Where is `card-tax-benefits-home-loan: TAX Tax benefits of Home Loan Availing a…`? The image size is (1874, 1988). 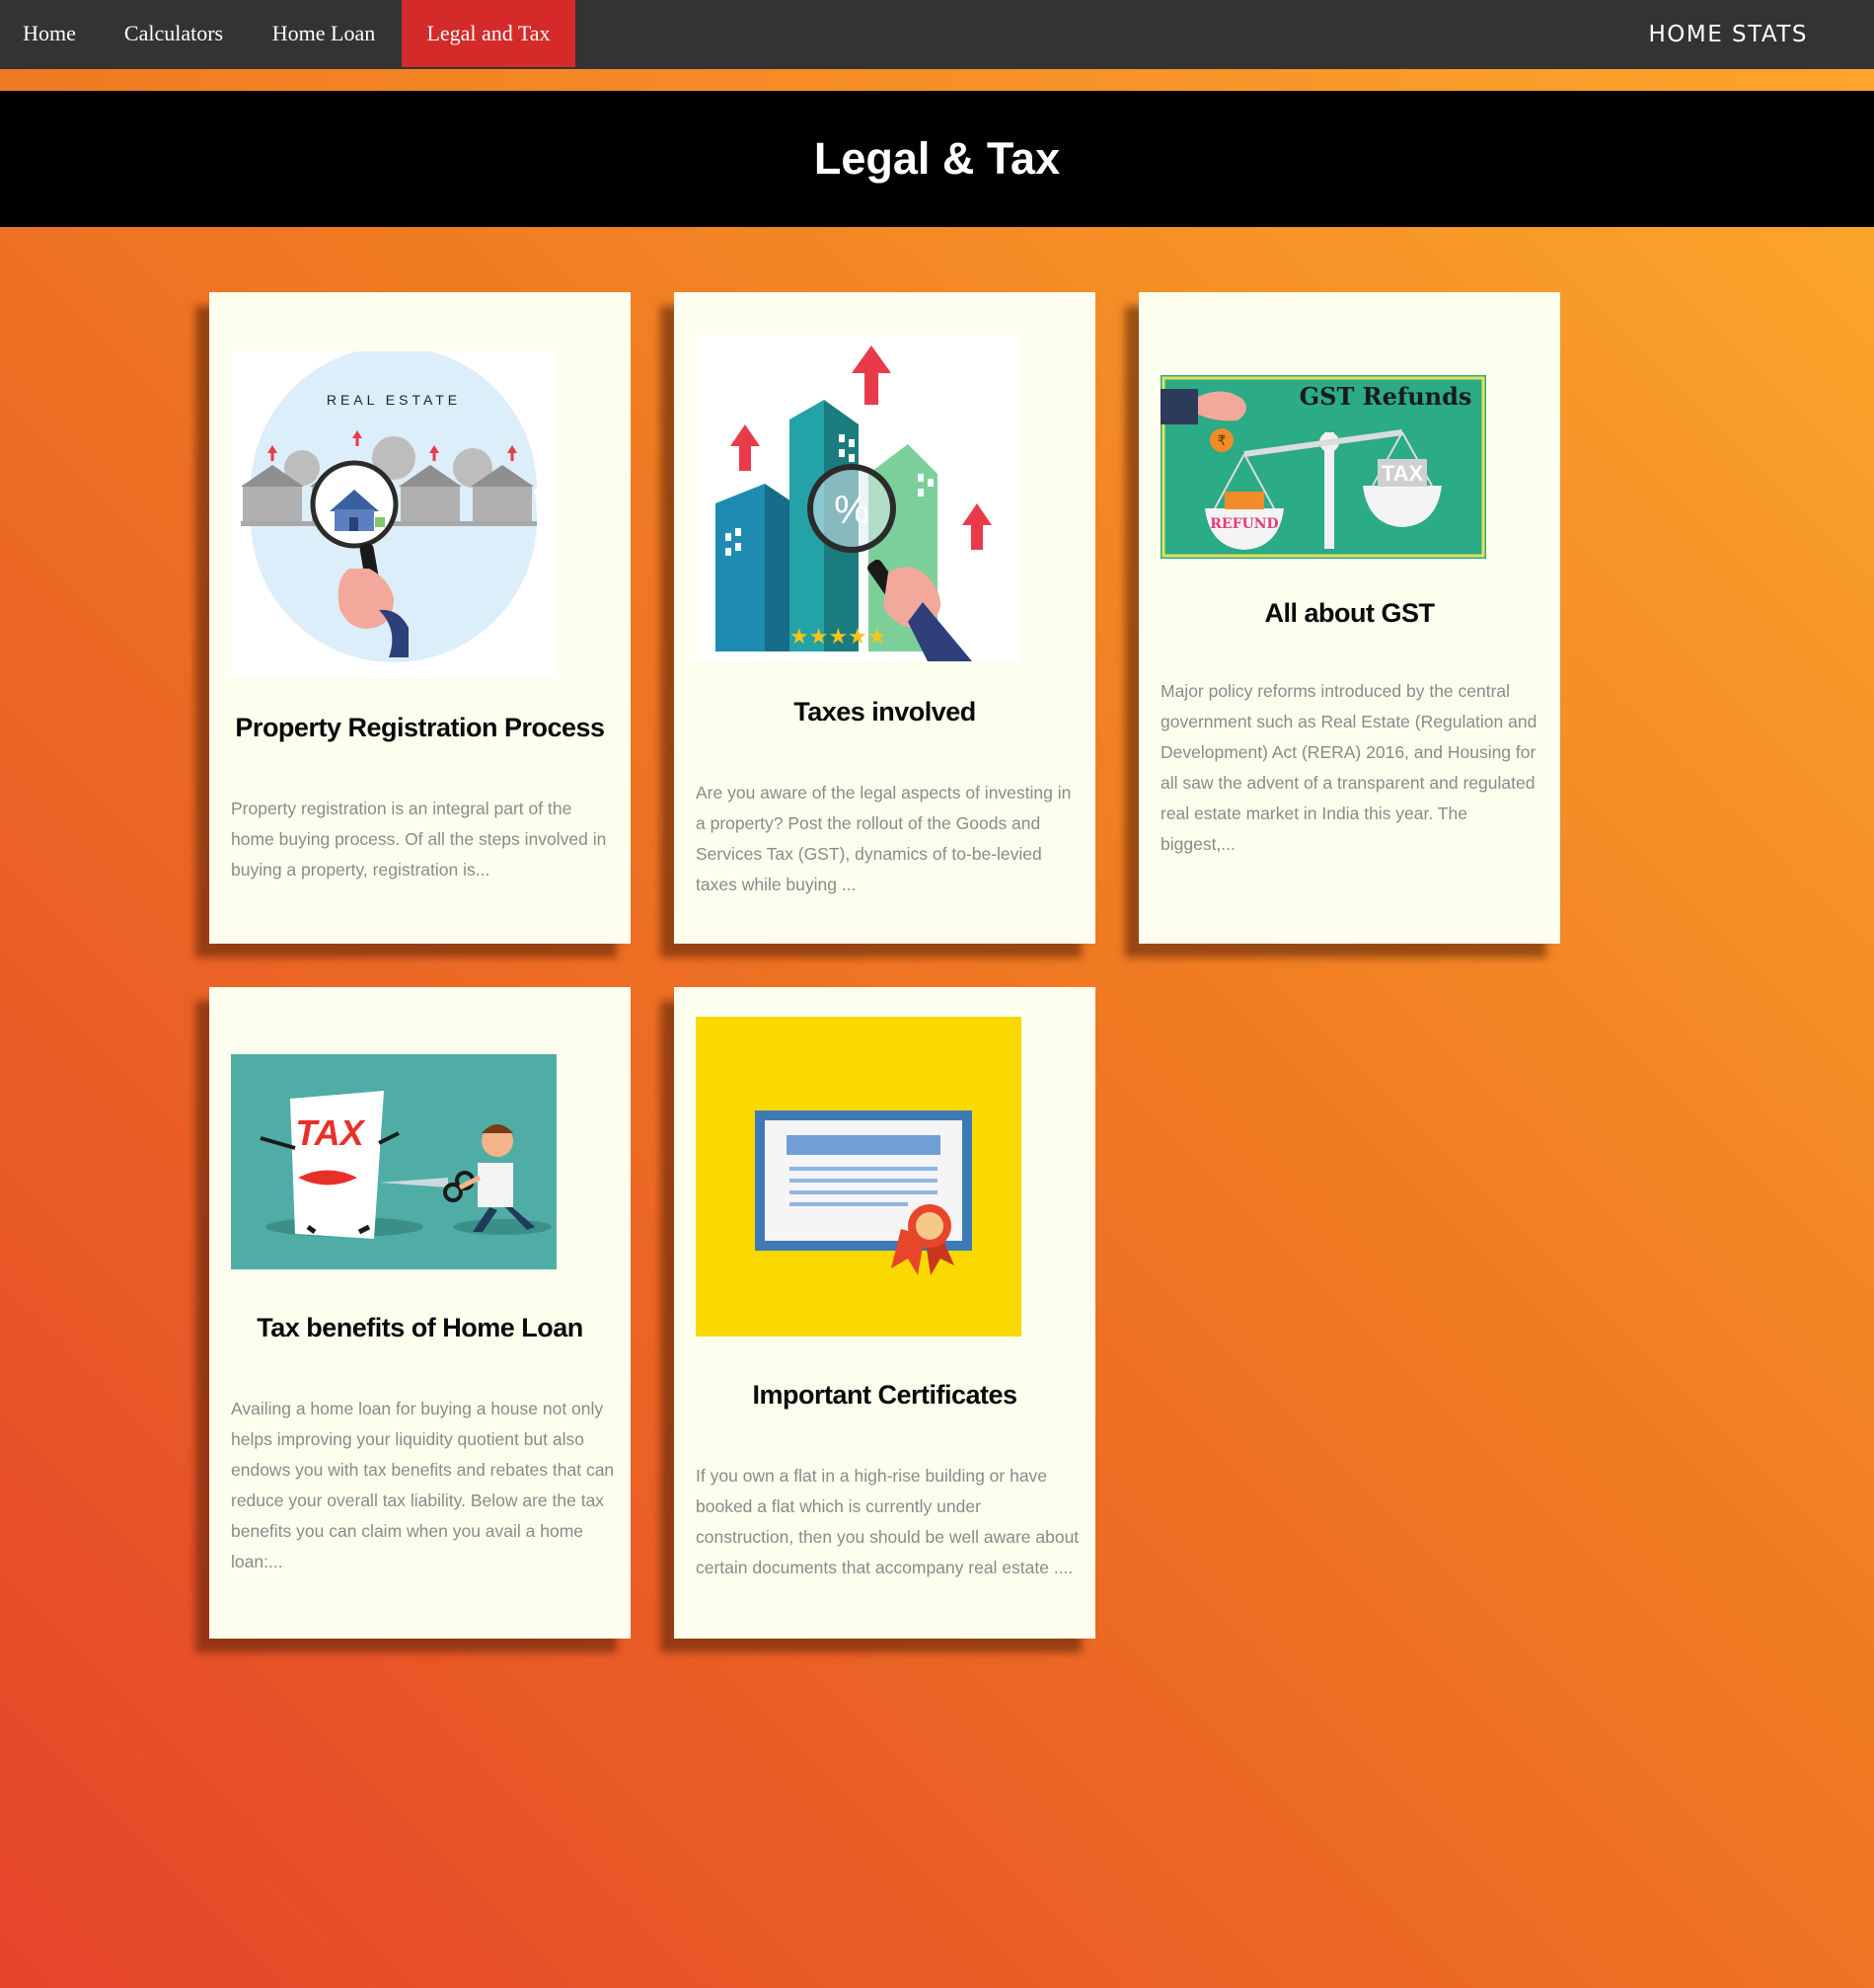
card-tax-benefits-home-loan: TAX Tax benefits of Home Loan Availing a… is located at coordinates (420, 1313).